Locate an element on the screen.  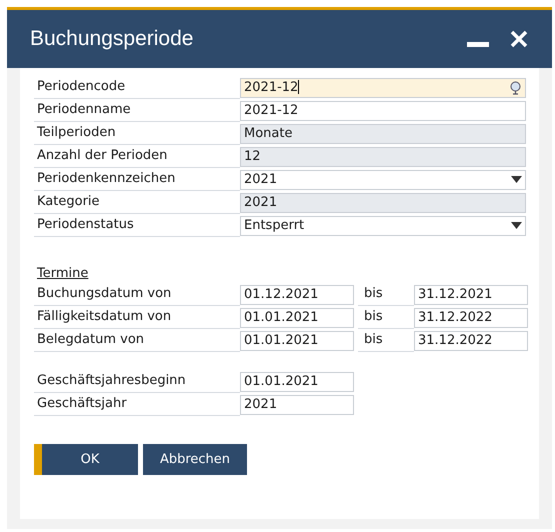
field-label: Periodenkennzeichen is located at coordinates (106, 179).